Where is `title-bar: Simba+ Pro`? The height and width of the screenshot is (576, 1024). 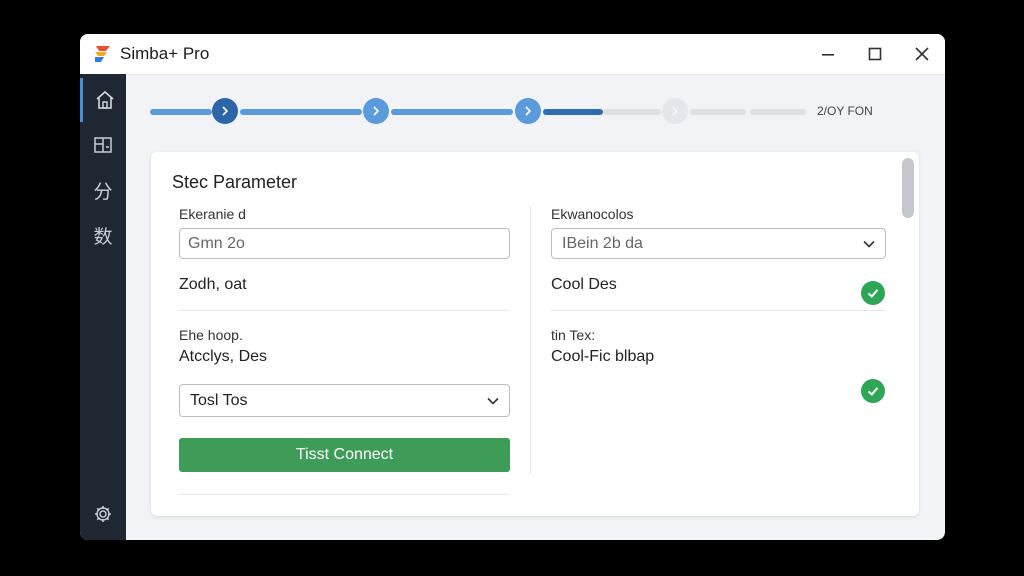 title-bar: Simba+ Pro is located at coordinates (512, 54).